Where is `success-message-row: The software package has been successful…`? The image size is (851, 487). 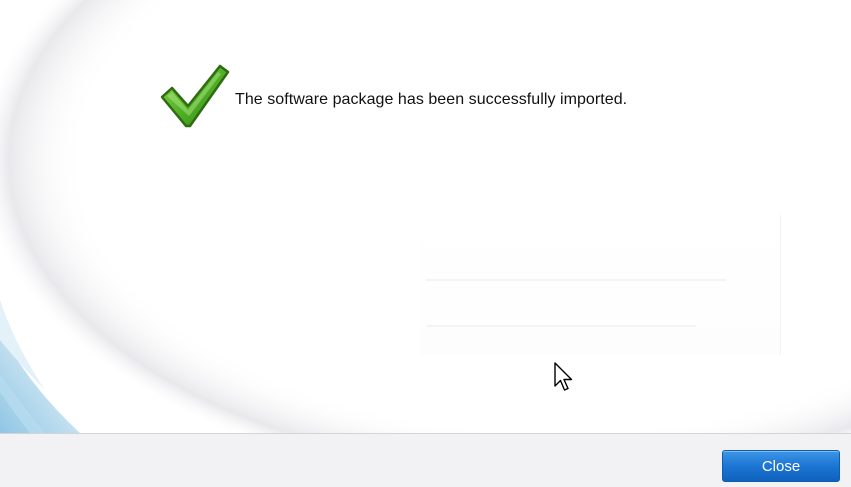
success-message-row: The software package has been successful… is located at coordinates (392, 96).